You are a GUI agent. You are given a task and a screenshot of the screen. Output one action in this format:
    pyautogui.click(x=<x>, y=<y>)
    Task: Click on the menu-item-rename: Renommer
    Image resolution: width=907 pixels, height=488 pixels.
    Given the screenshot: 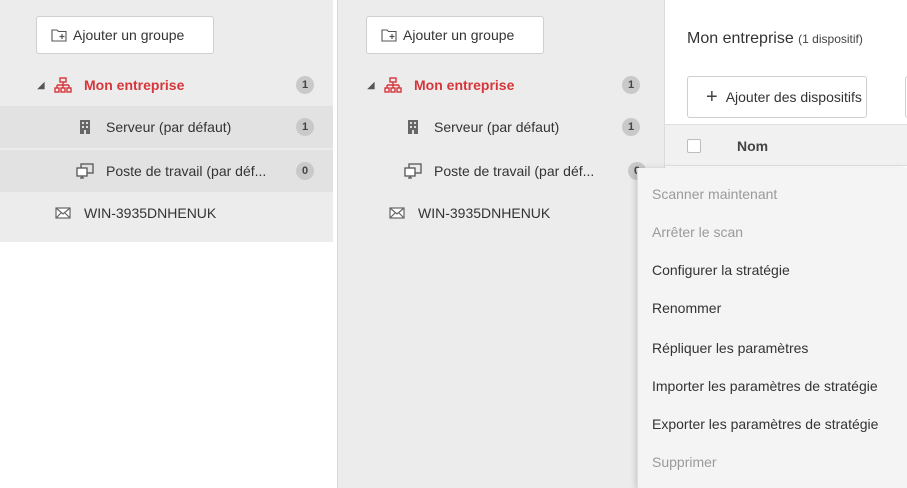 What is the action you would take?
    pyautogui.click(x=686, y=308)
    